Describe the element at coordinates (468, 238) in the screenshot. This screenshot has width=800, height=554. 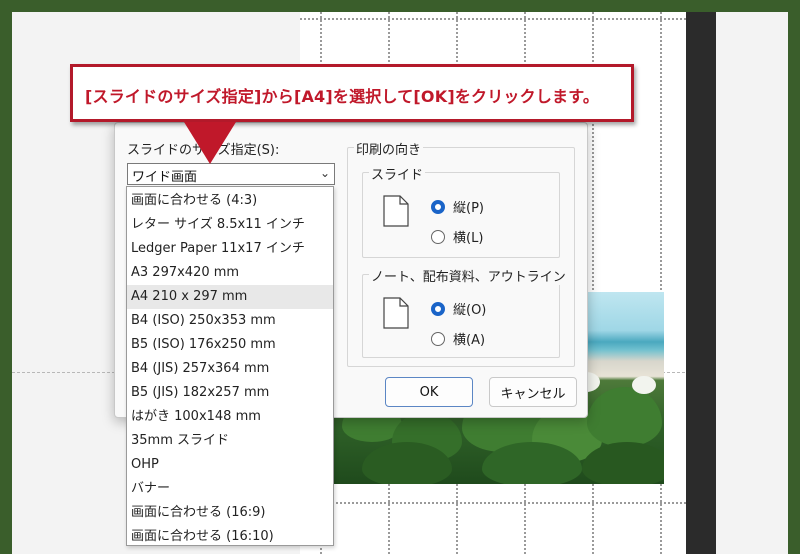
I see `slide-landscape-label: 横(L)` at that location.